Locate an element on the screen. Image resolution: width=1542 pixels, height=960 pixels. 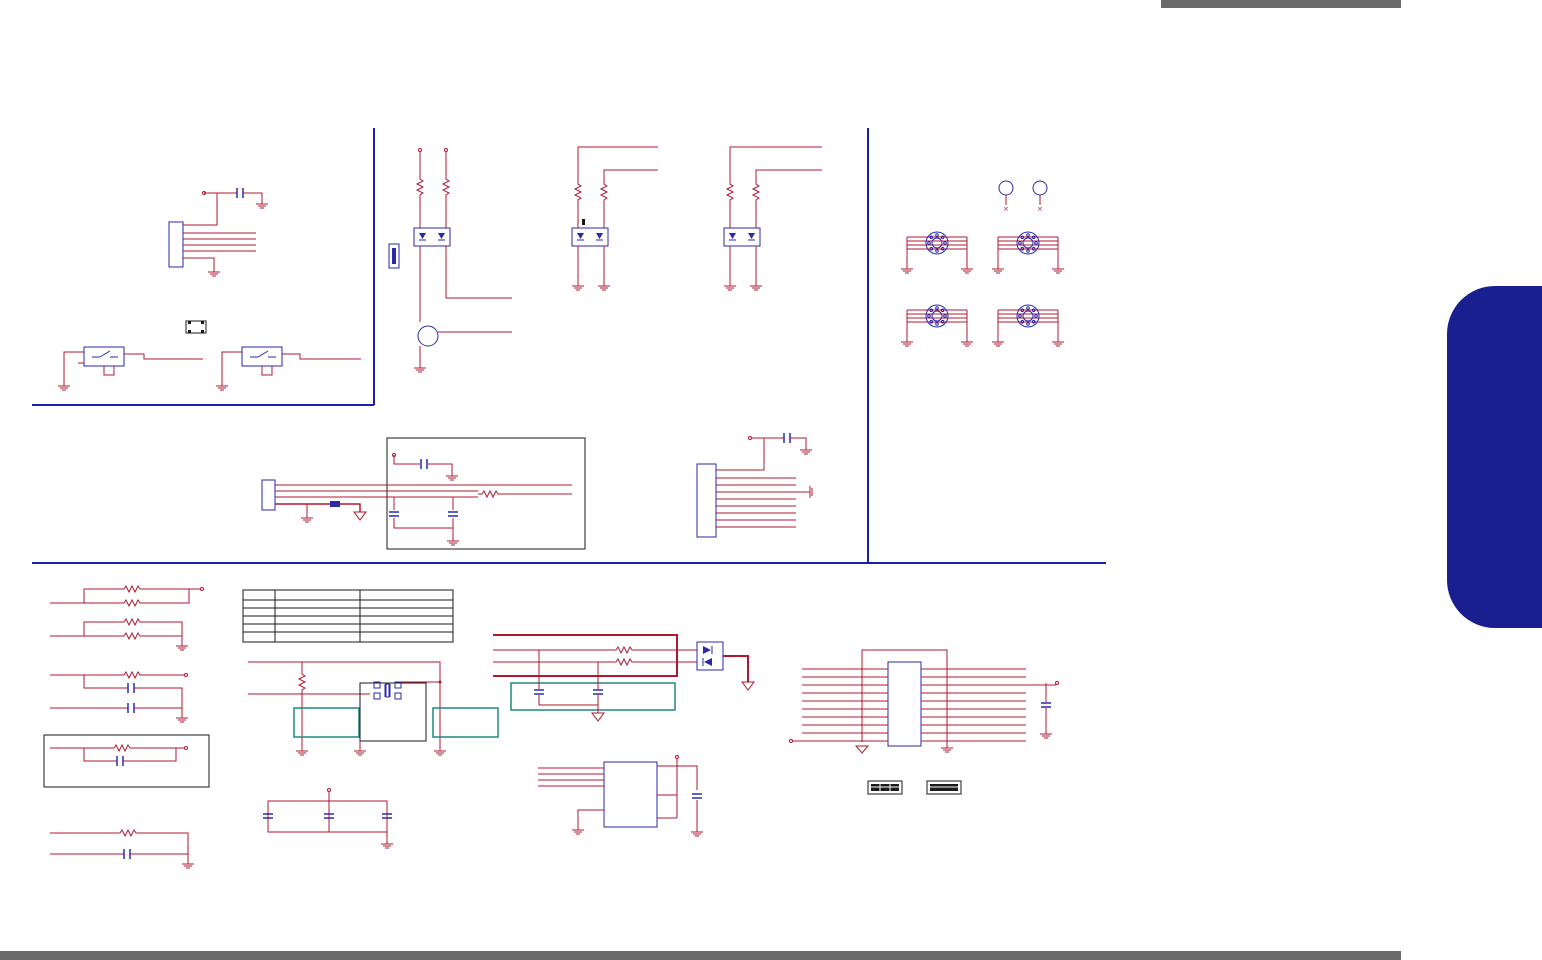
test-points: × × is located at coordinates (1023, 196).